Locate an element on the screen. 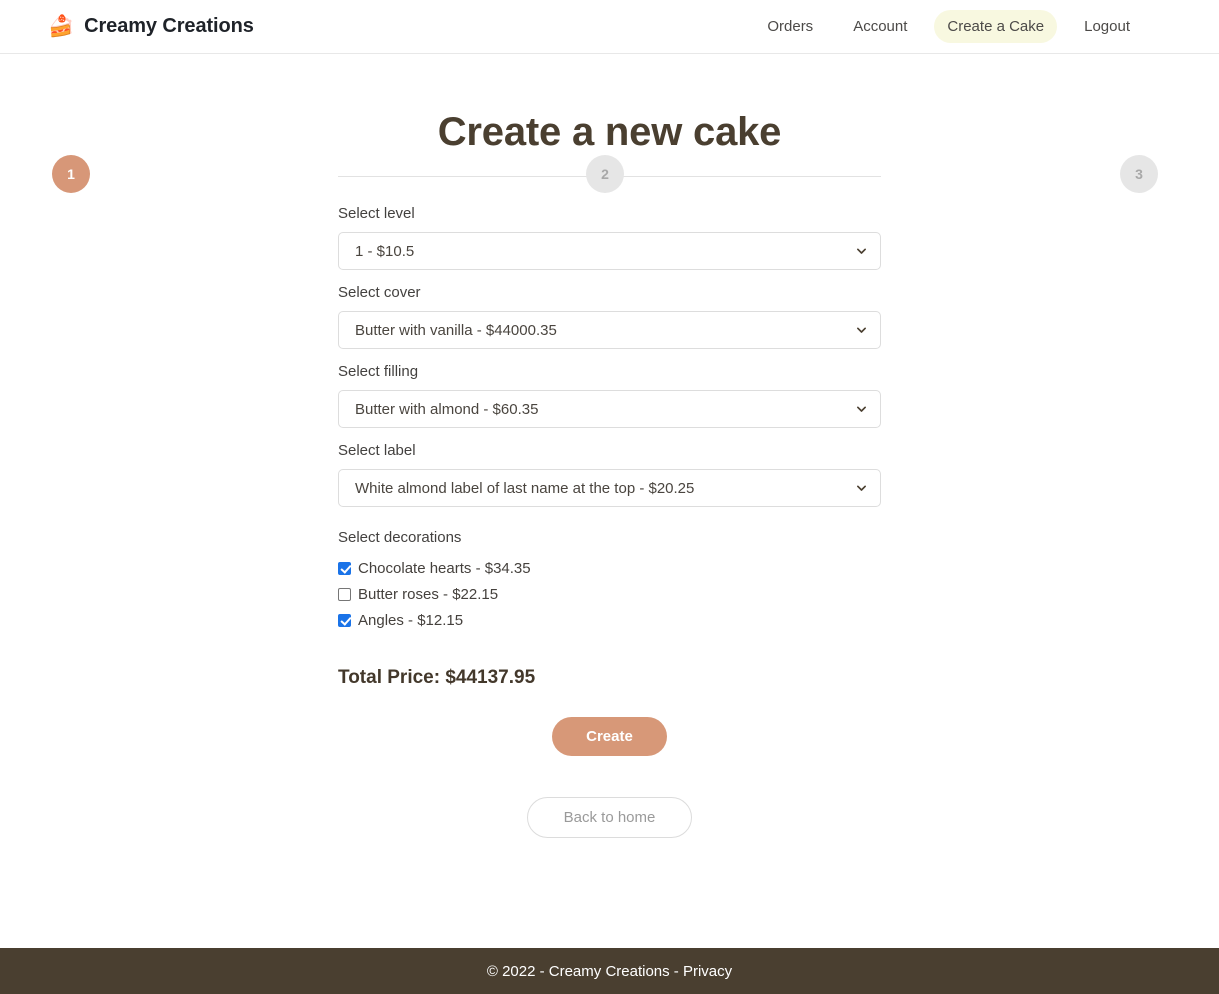 The image size is (1219, 994). field-label-level: Select level is located at coordinates (376, 213).